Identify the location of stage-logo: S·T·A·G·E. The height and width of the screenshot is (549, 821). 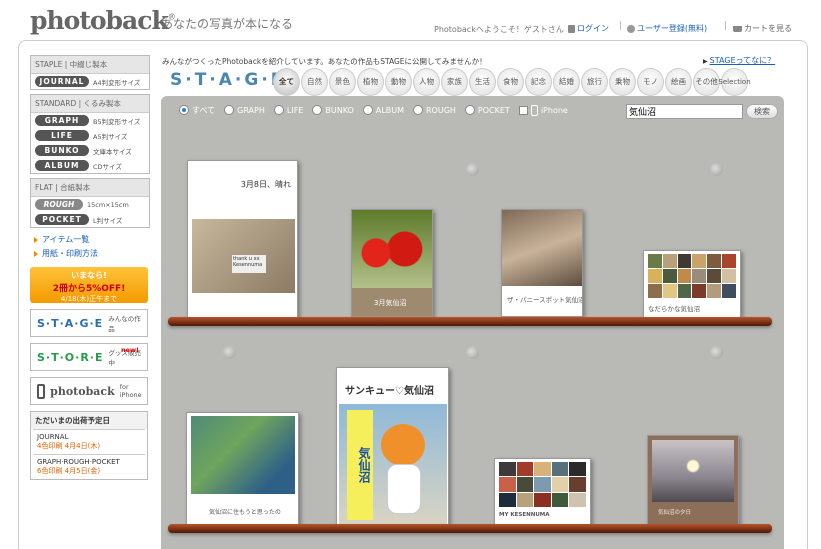
(228, 80).